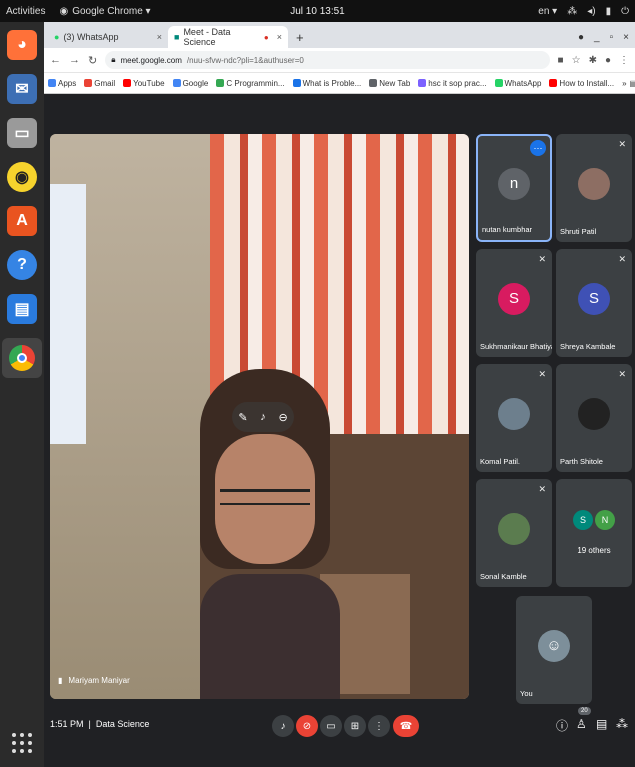 The height and width of the screenshot is (767, 635). What do you see at coordinates (612, 37) in the screenshot?
I see `maximize-icon: ▫` at bounding box center [612, 37].